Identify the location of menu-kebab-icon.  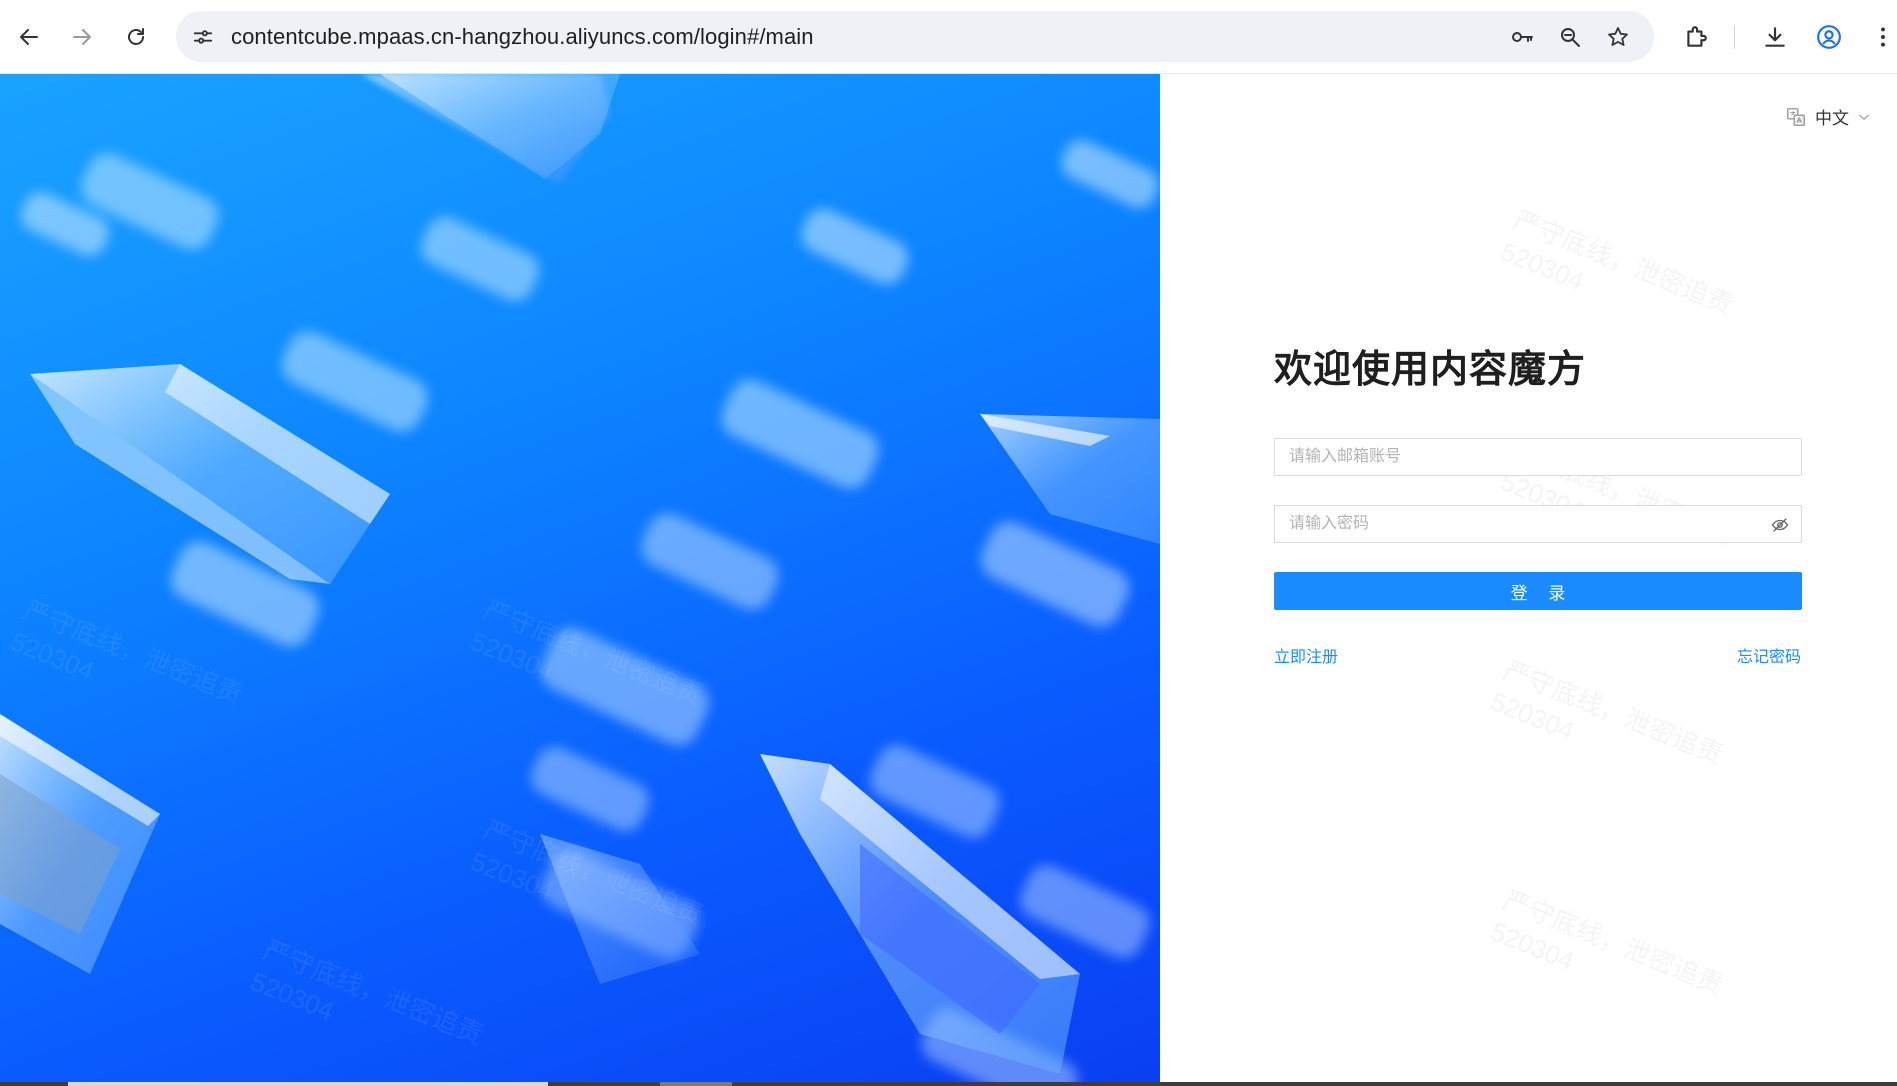
(1882, 37).